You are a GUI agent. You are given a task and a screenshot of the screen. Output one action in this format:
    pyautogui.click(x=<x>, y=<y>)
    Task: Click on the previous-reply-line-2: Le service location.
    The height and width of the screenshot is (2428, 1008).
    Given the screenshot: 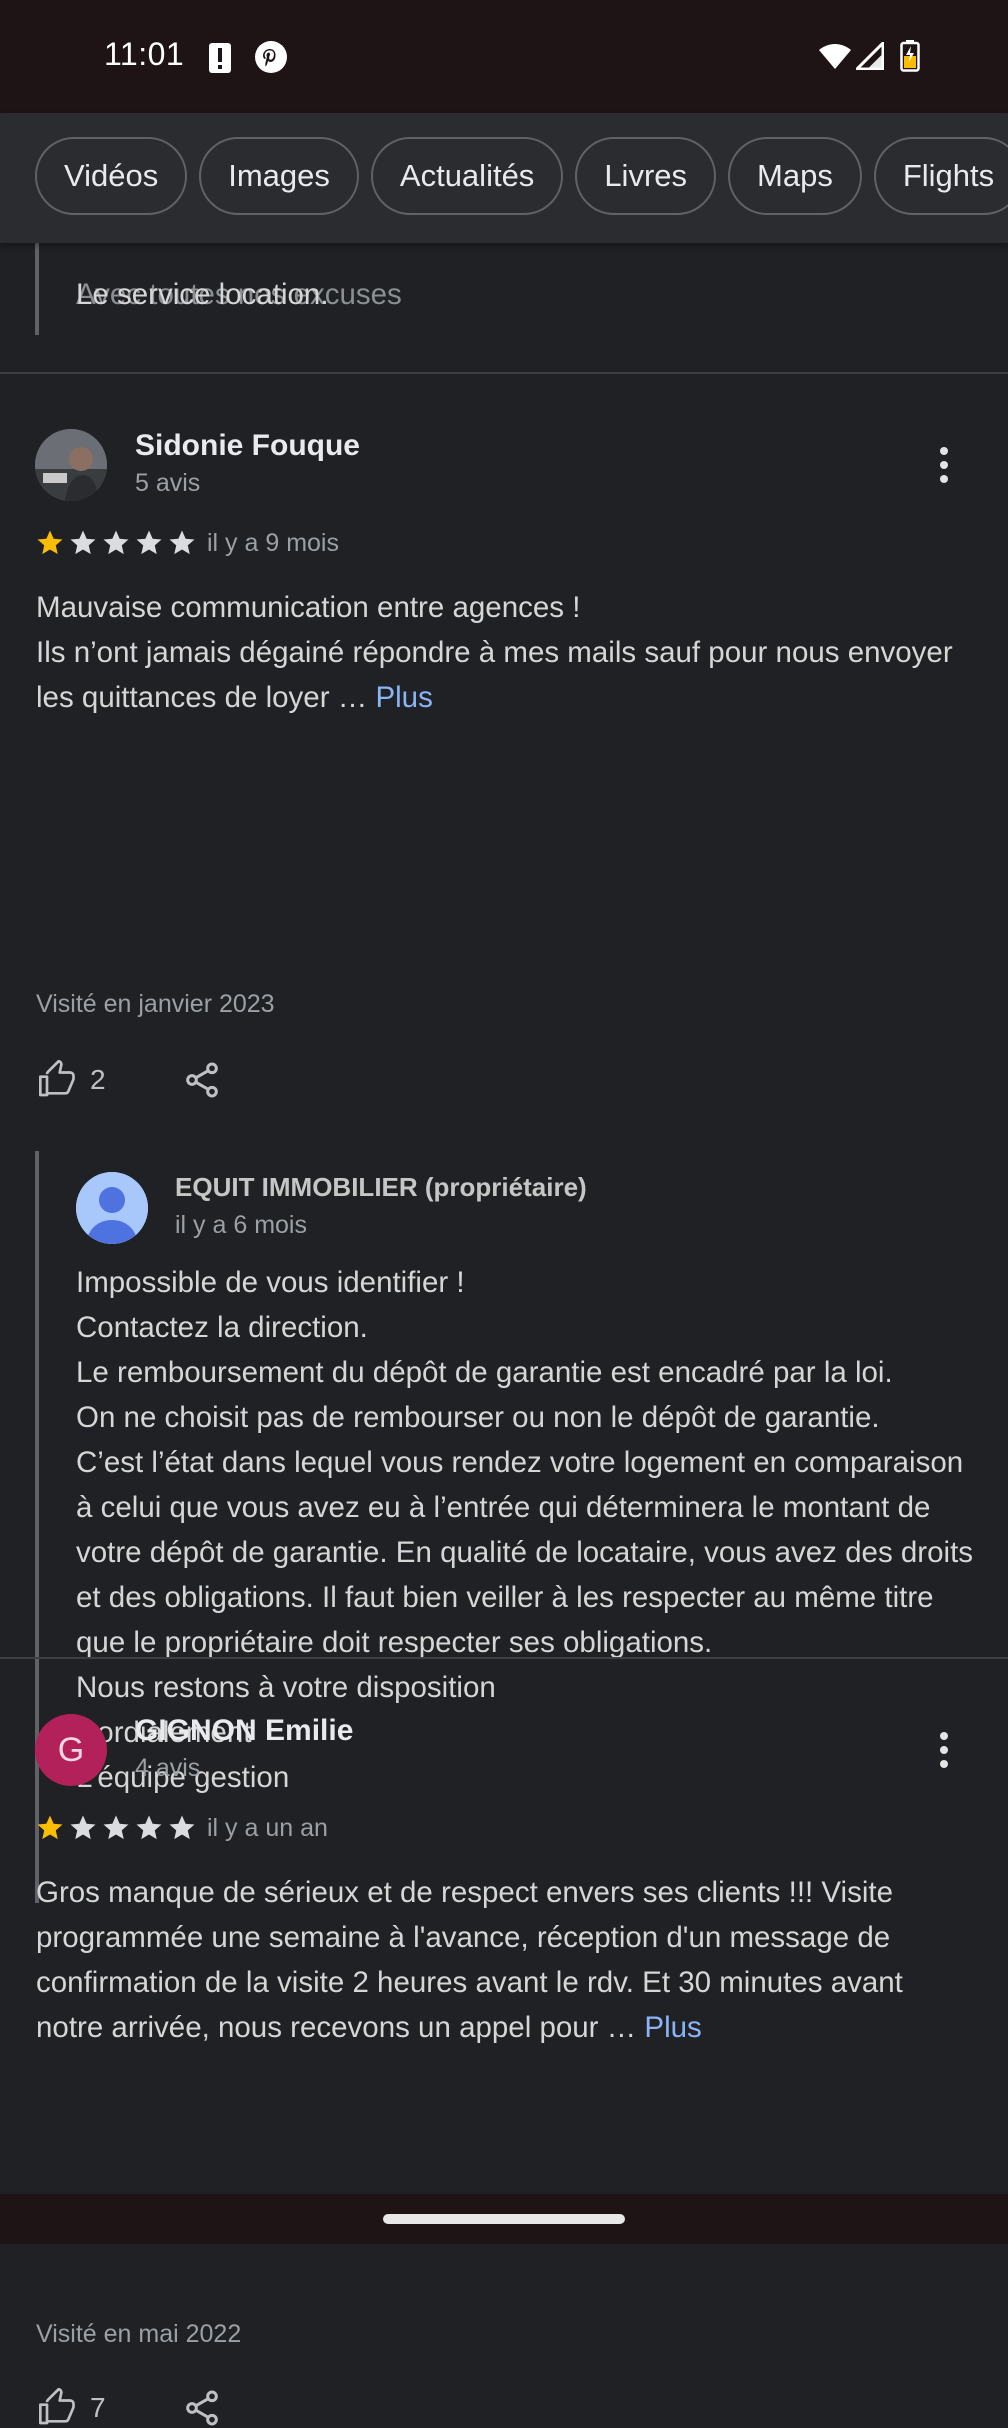 What is the action you would take?
    pyautogui.click(x=202, y=294)
    